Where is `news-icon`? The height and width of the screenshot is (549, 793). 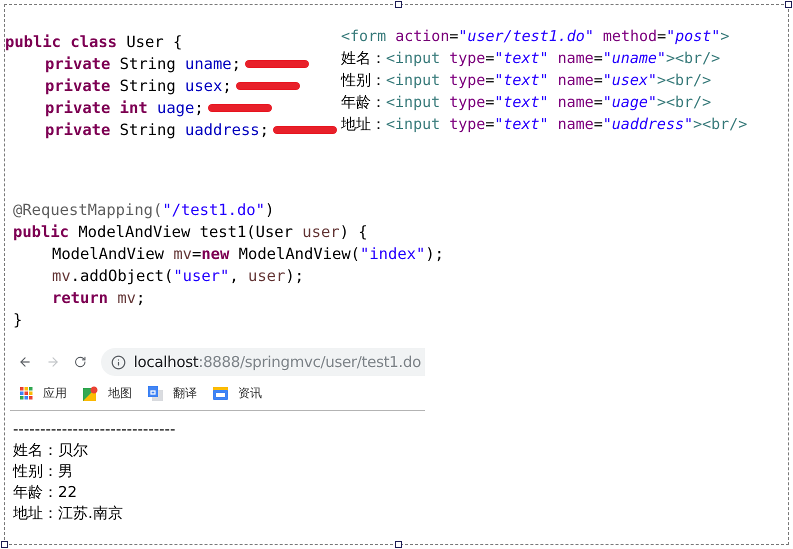 news-icon is located at coordinates (220, 393).